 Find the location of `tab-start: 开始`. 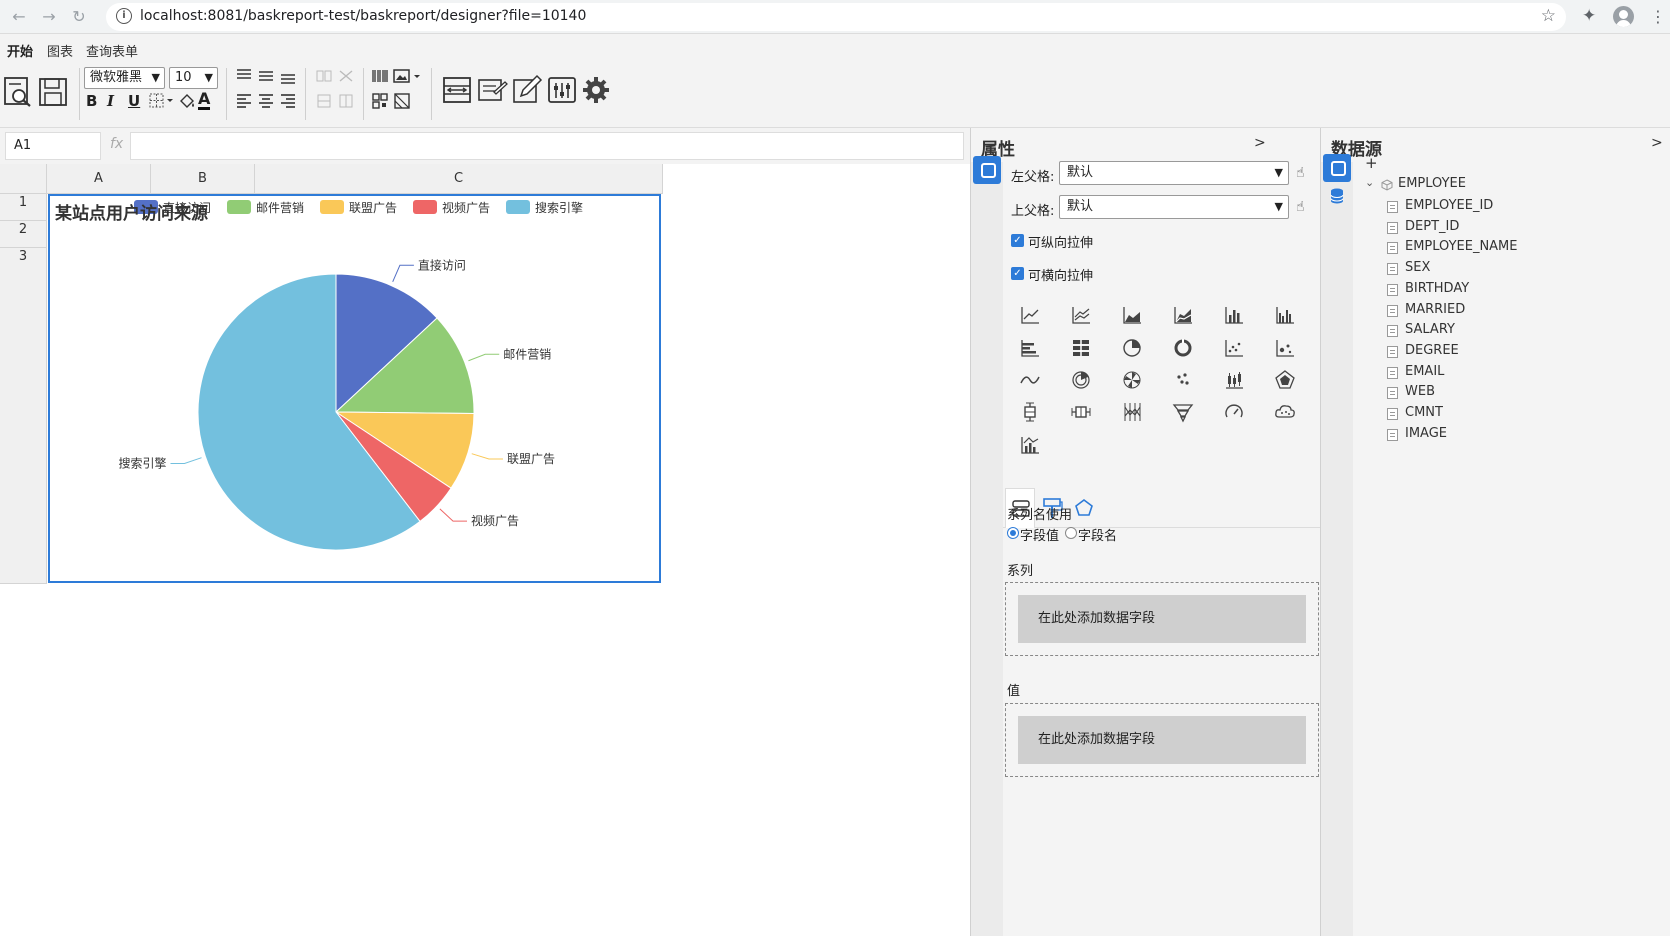

tab-start: 开始 is located at coordinates (20, 53).